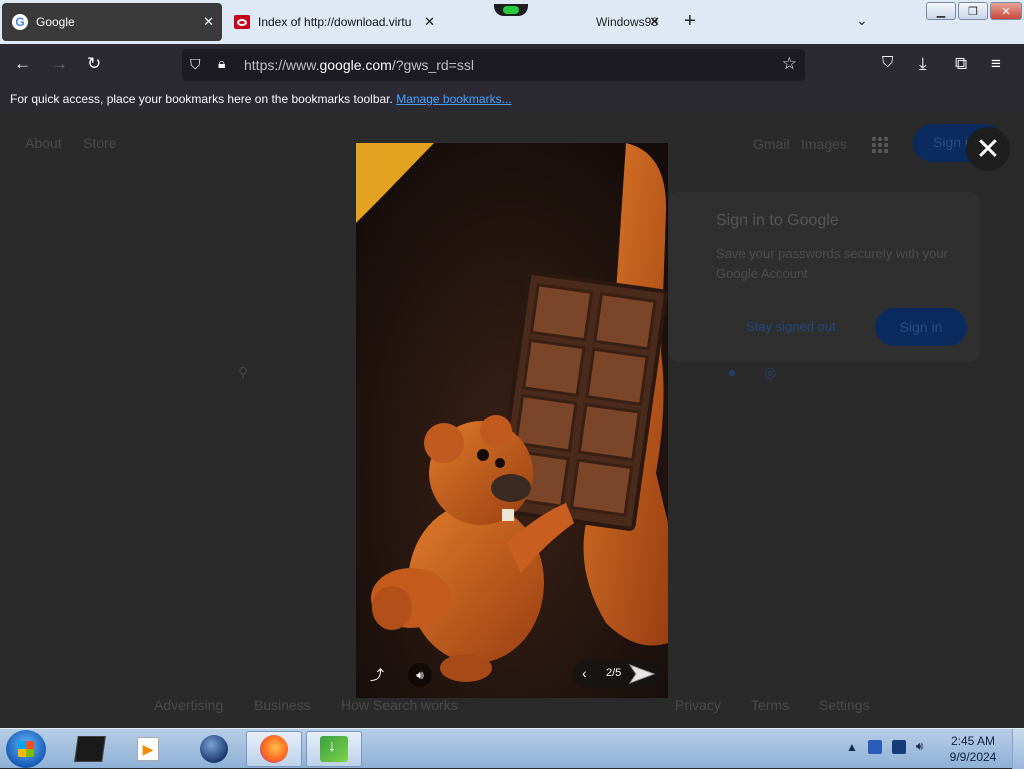 The height and width of the screenshot is (769, 1024). Describe the element at coordinates (55, 22) in the screenshot. I see `tab-title: Google` at that location.